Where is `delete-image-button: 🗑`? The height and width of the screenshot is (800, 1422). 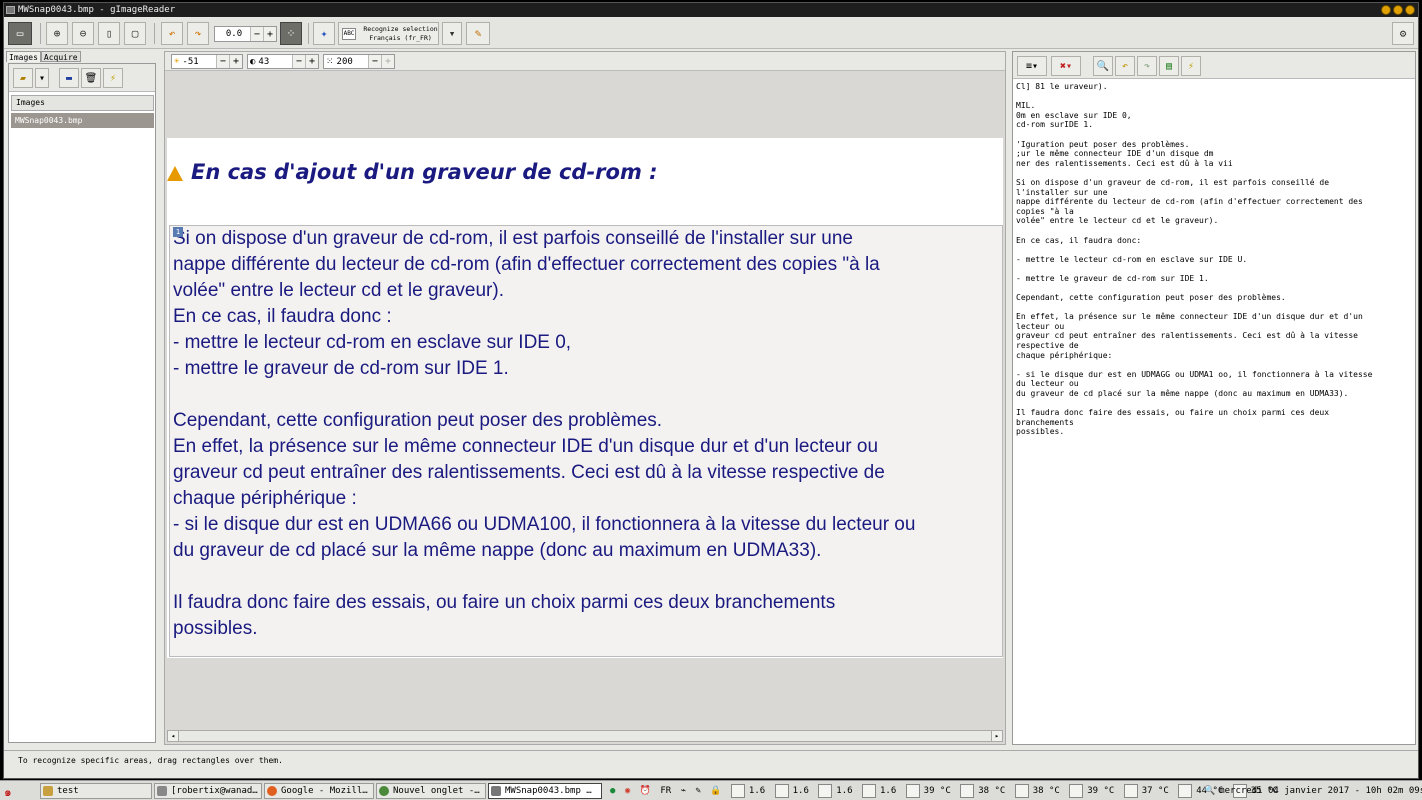 delete-image-button: 🗑 is located at coordinates (91, 78).